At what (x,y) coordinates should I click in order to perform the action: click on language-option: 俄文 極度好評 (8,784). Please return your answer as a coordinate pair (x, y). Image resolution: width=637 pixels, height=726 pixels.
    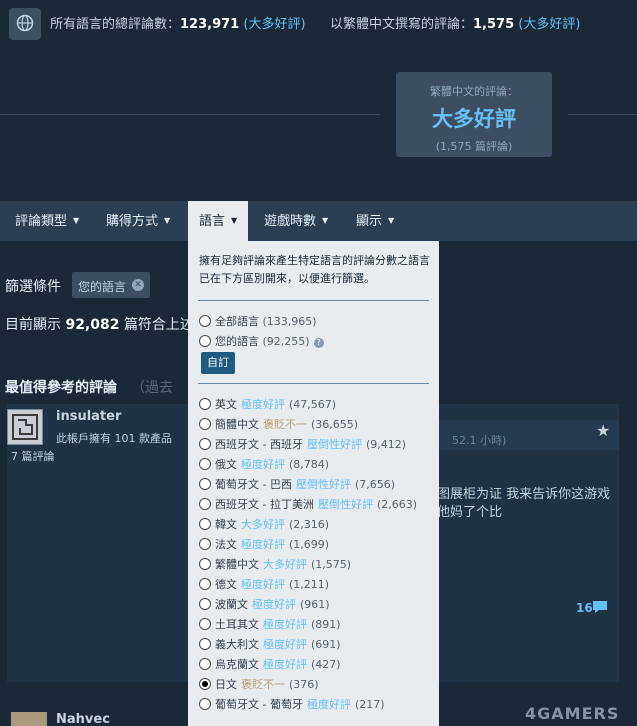
    Looking at the image, I should click on (264, 466).